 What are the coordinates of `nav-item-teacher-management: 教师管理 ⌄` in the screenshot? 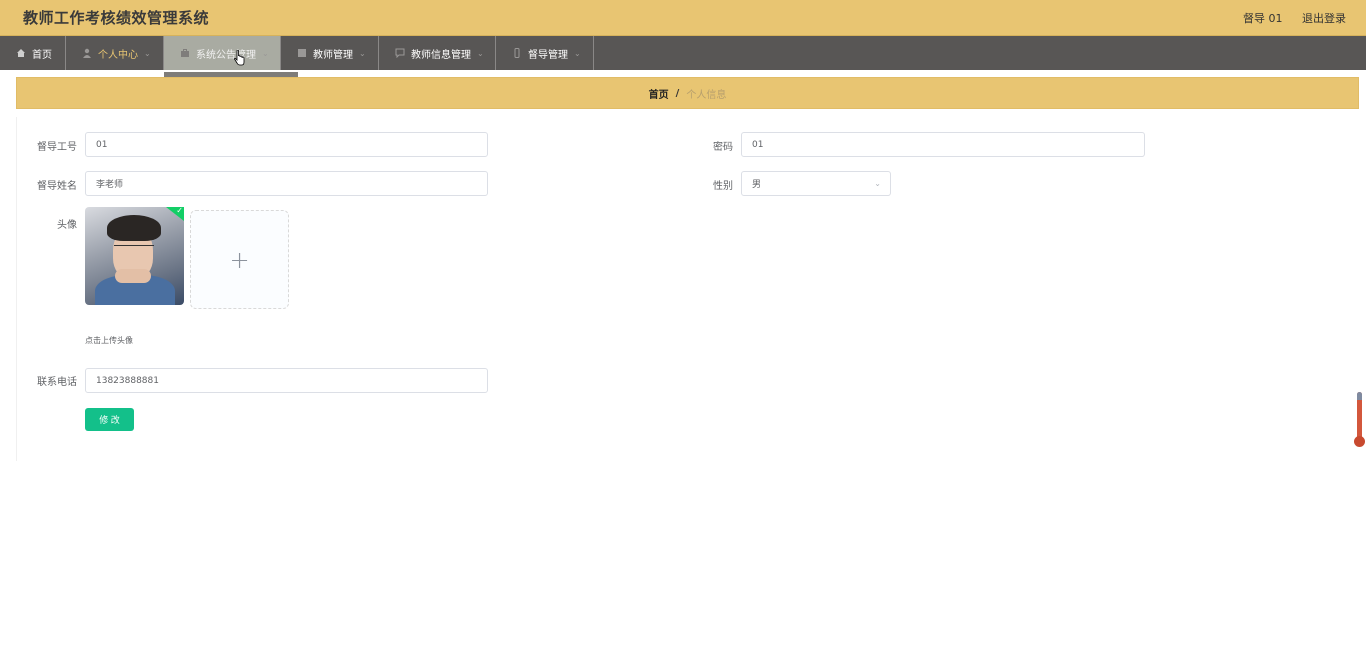 It's located at (330, 53).